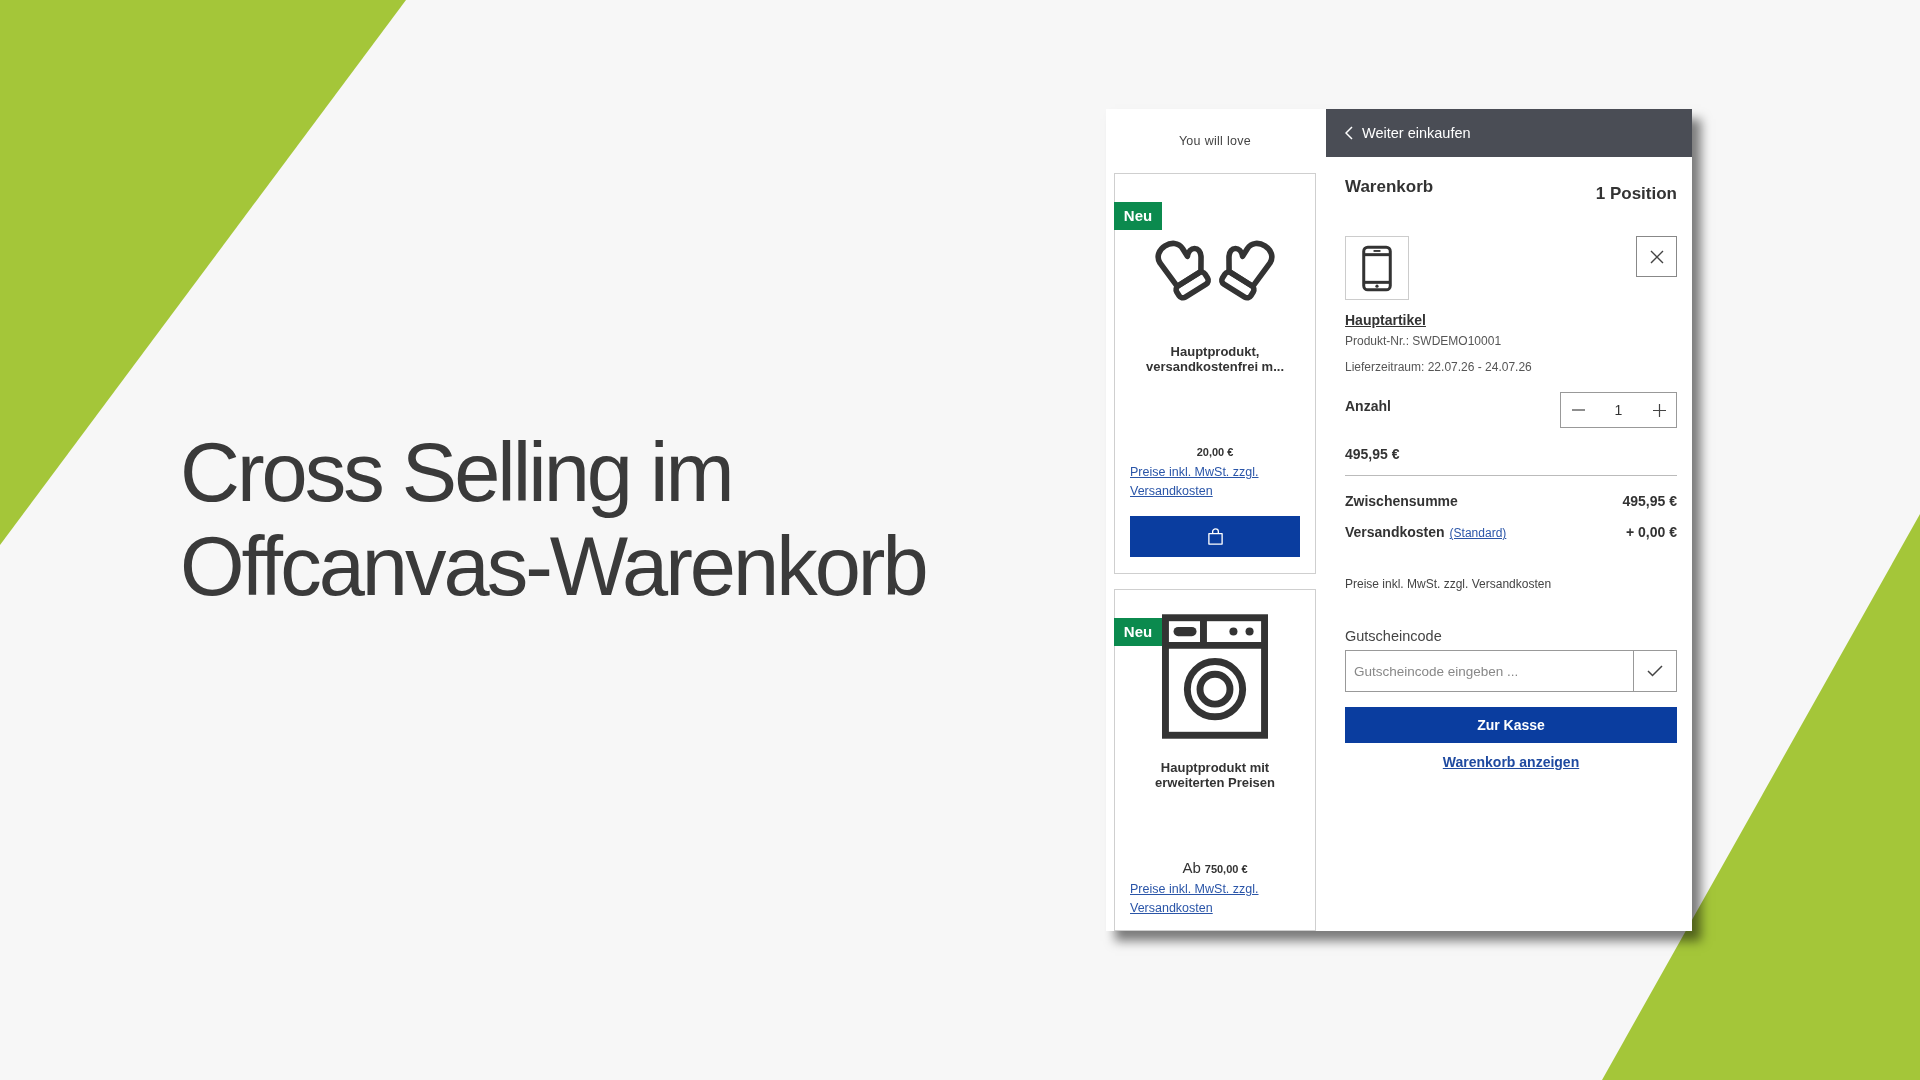 The image size is (1920, 1080). What do you see at coordinates (1618, 410) in the screenshot?
I see `quantity-field: 1` at bounding box center [1618, 410].